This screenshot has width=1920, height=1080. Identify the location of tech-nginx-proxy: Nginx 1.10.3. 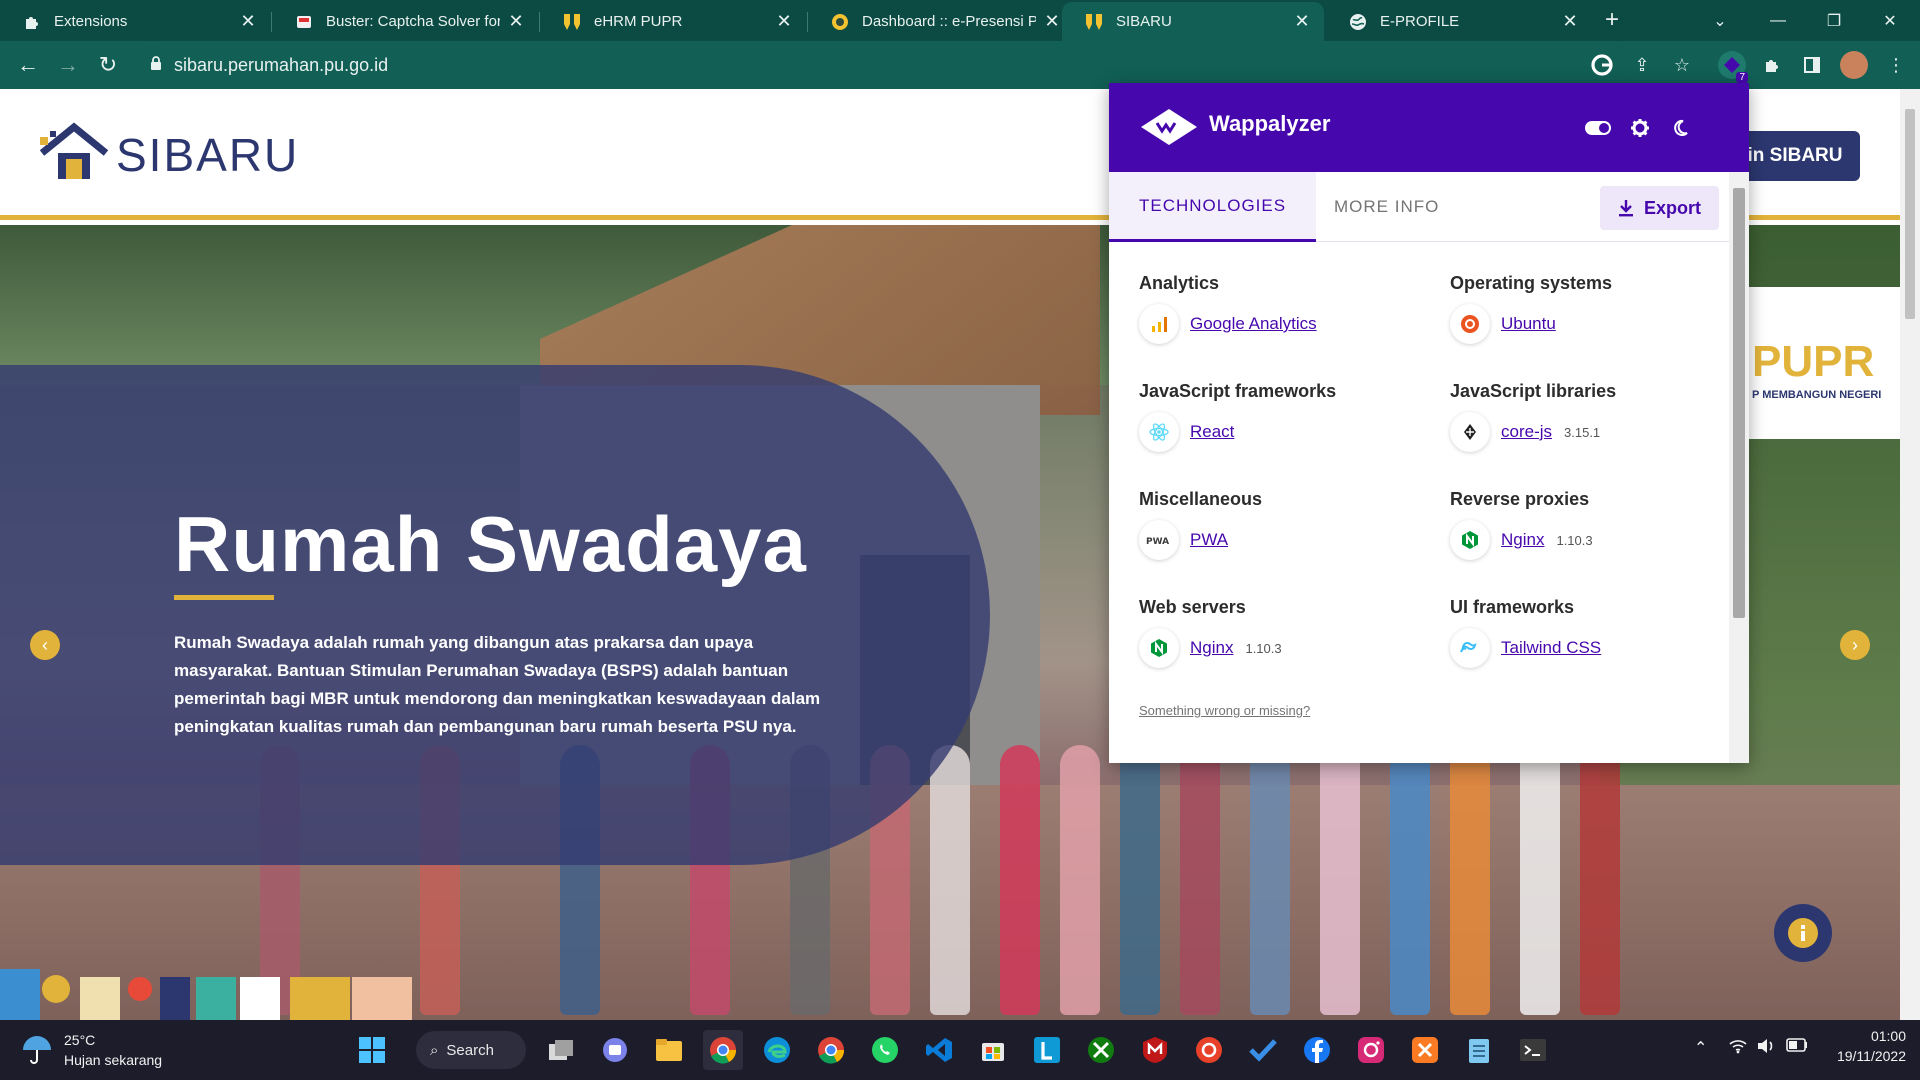
(1521, 540).